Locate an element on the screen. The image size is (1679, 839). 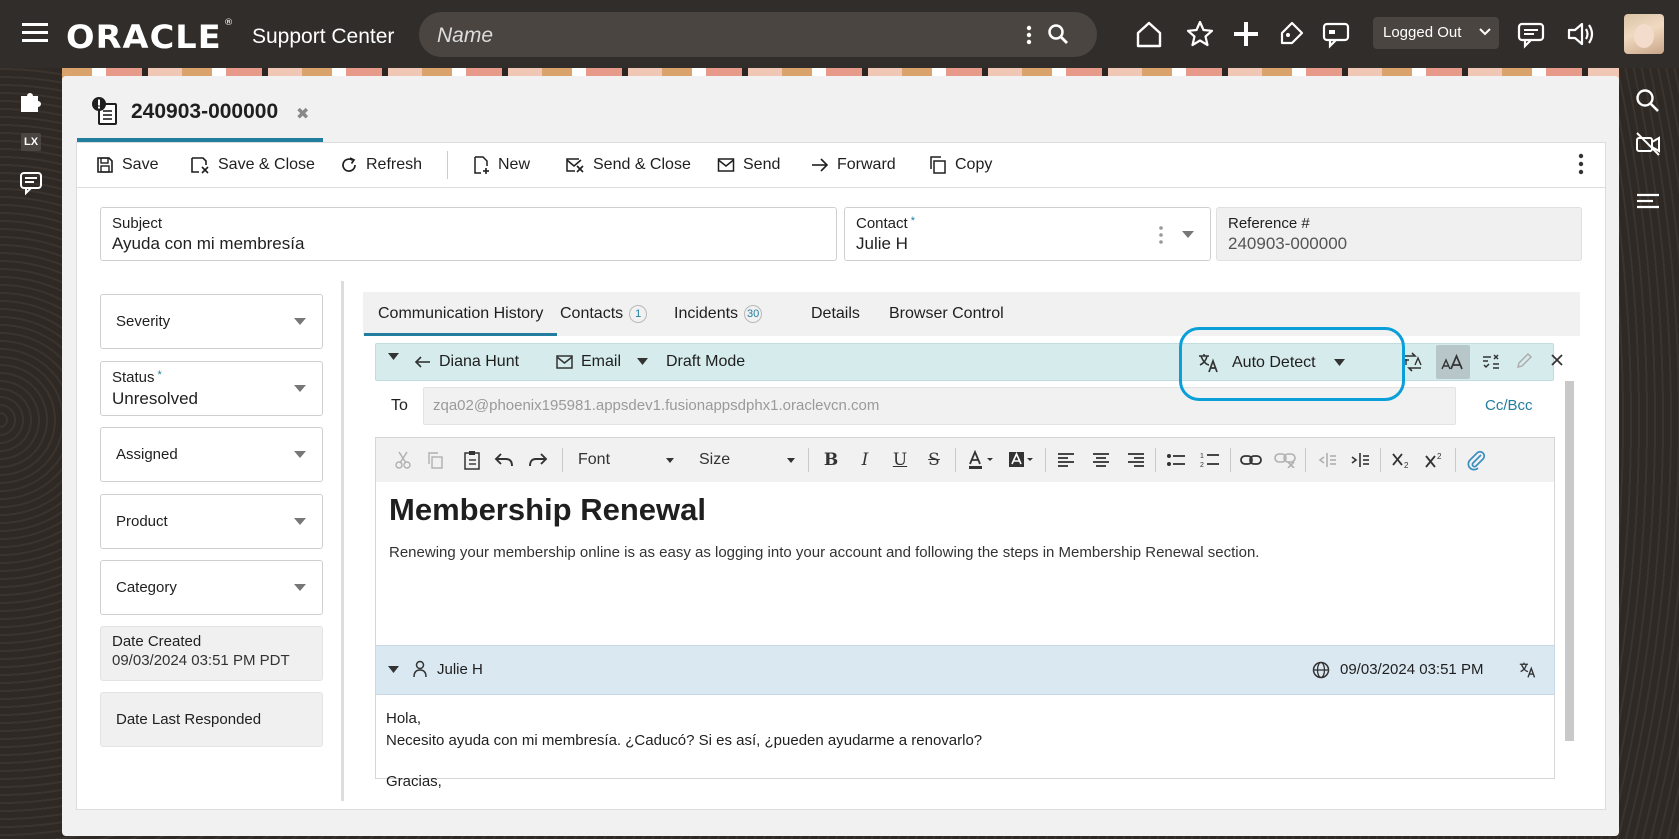
forward-arrow-icon is located at coordinates (820, 165).